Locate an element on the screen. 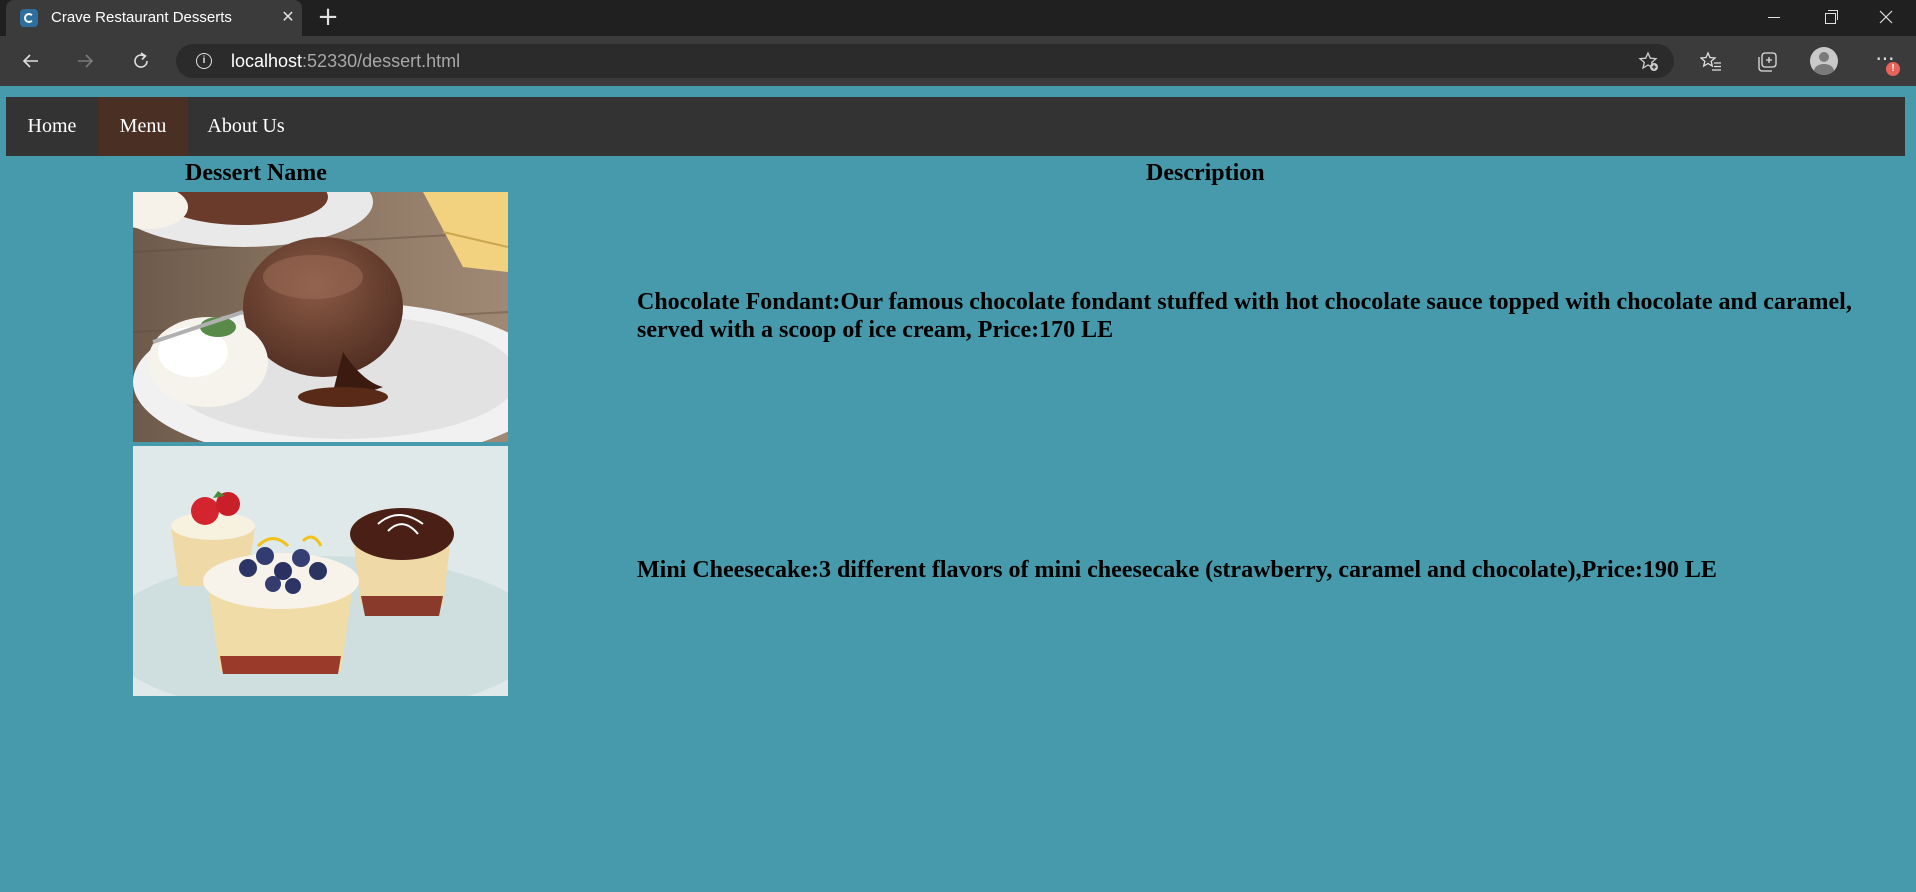  favorites-icon is located at coordinates (1710, 61).